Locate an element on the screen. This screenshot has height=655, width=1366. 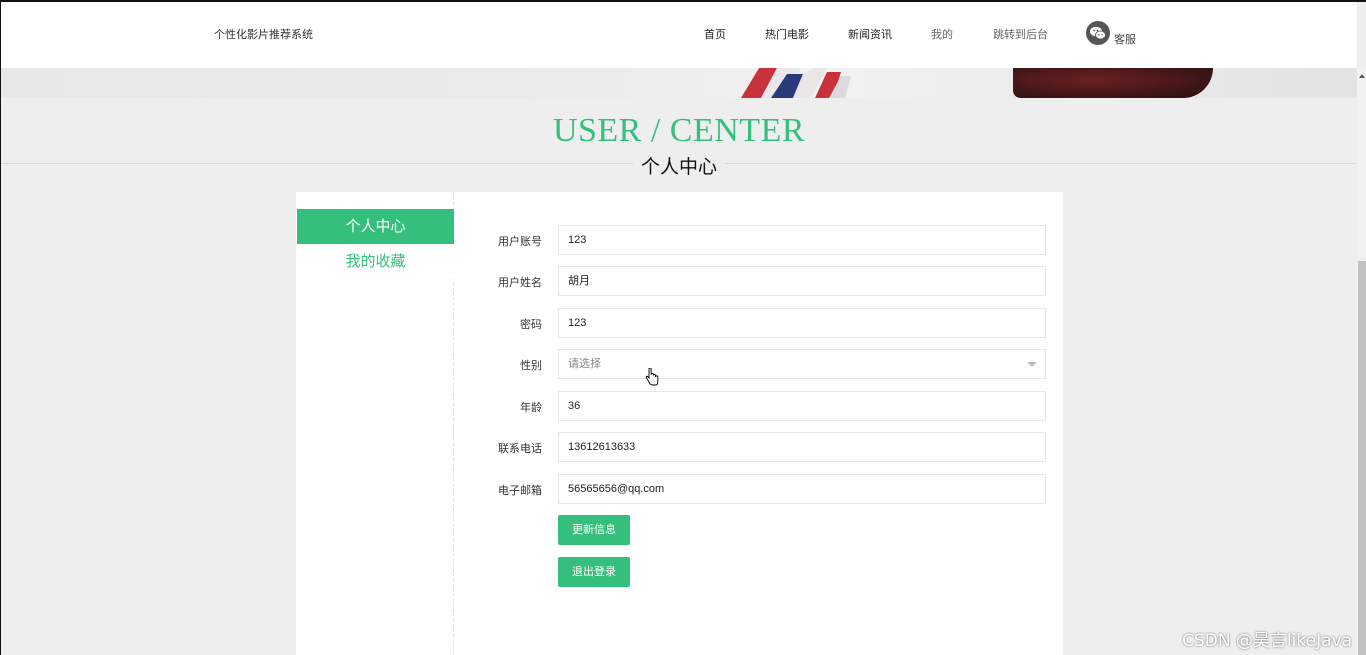
age-input: 36 is located at coordinates (802, 406).